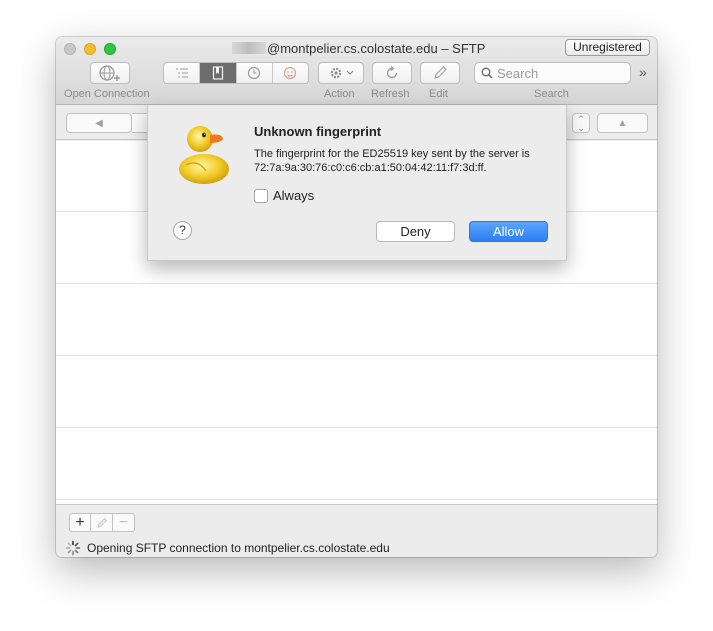  Describe the element at coordinates (73, 548) in the screenshot. I see `spinner-icon` at that location.